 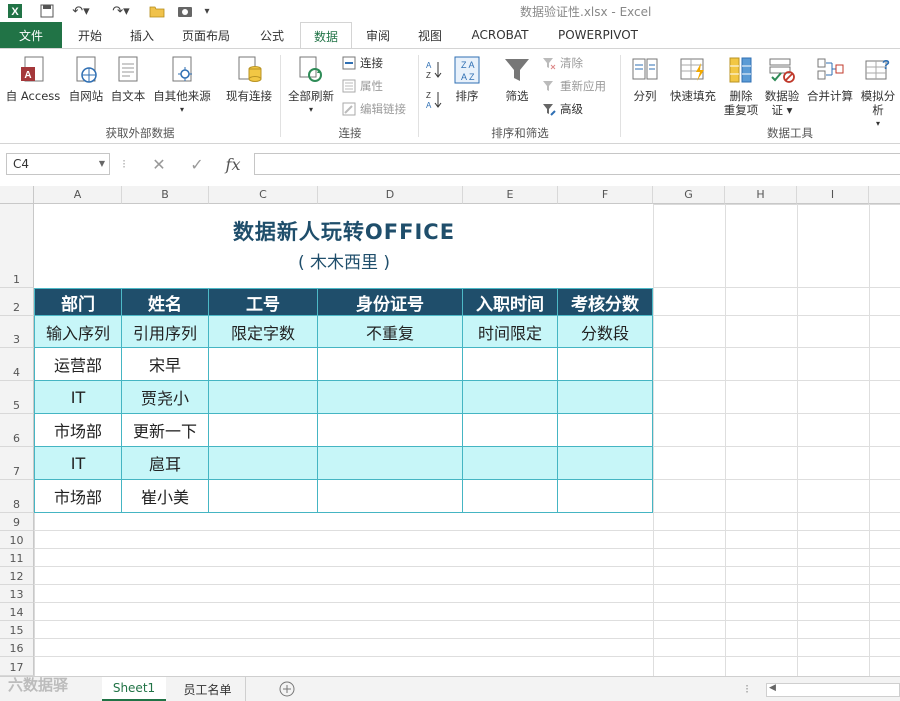 I want to click on enter-check-icon: ✓, so click(x=197, y=164).